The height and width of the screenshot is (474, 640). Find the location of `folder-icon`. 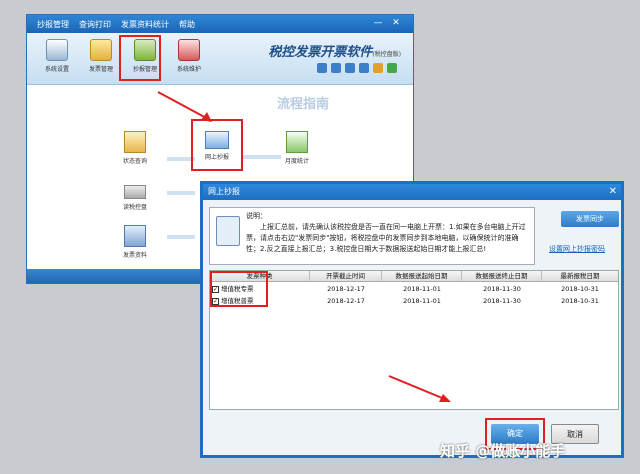

folder-icon is located at coordinates (135, 142).